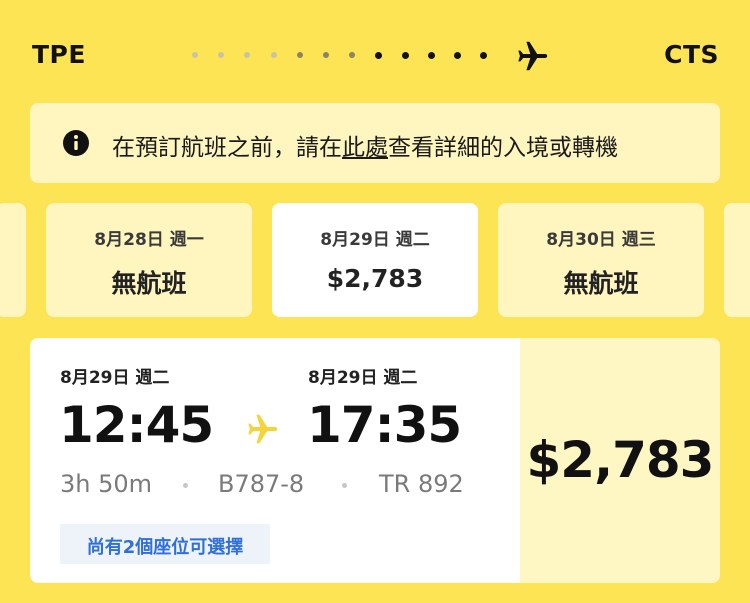  I want to click on info-details-link: 此處, so click(365, 148).